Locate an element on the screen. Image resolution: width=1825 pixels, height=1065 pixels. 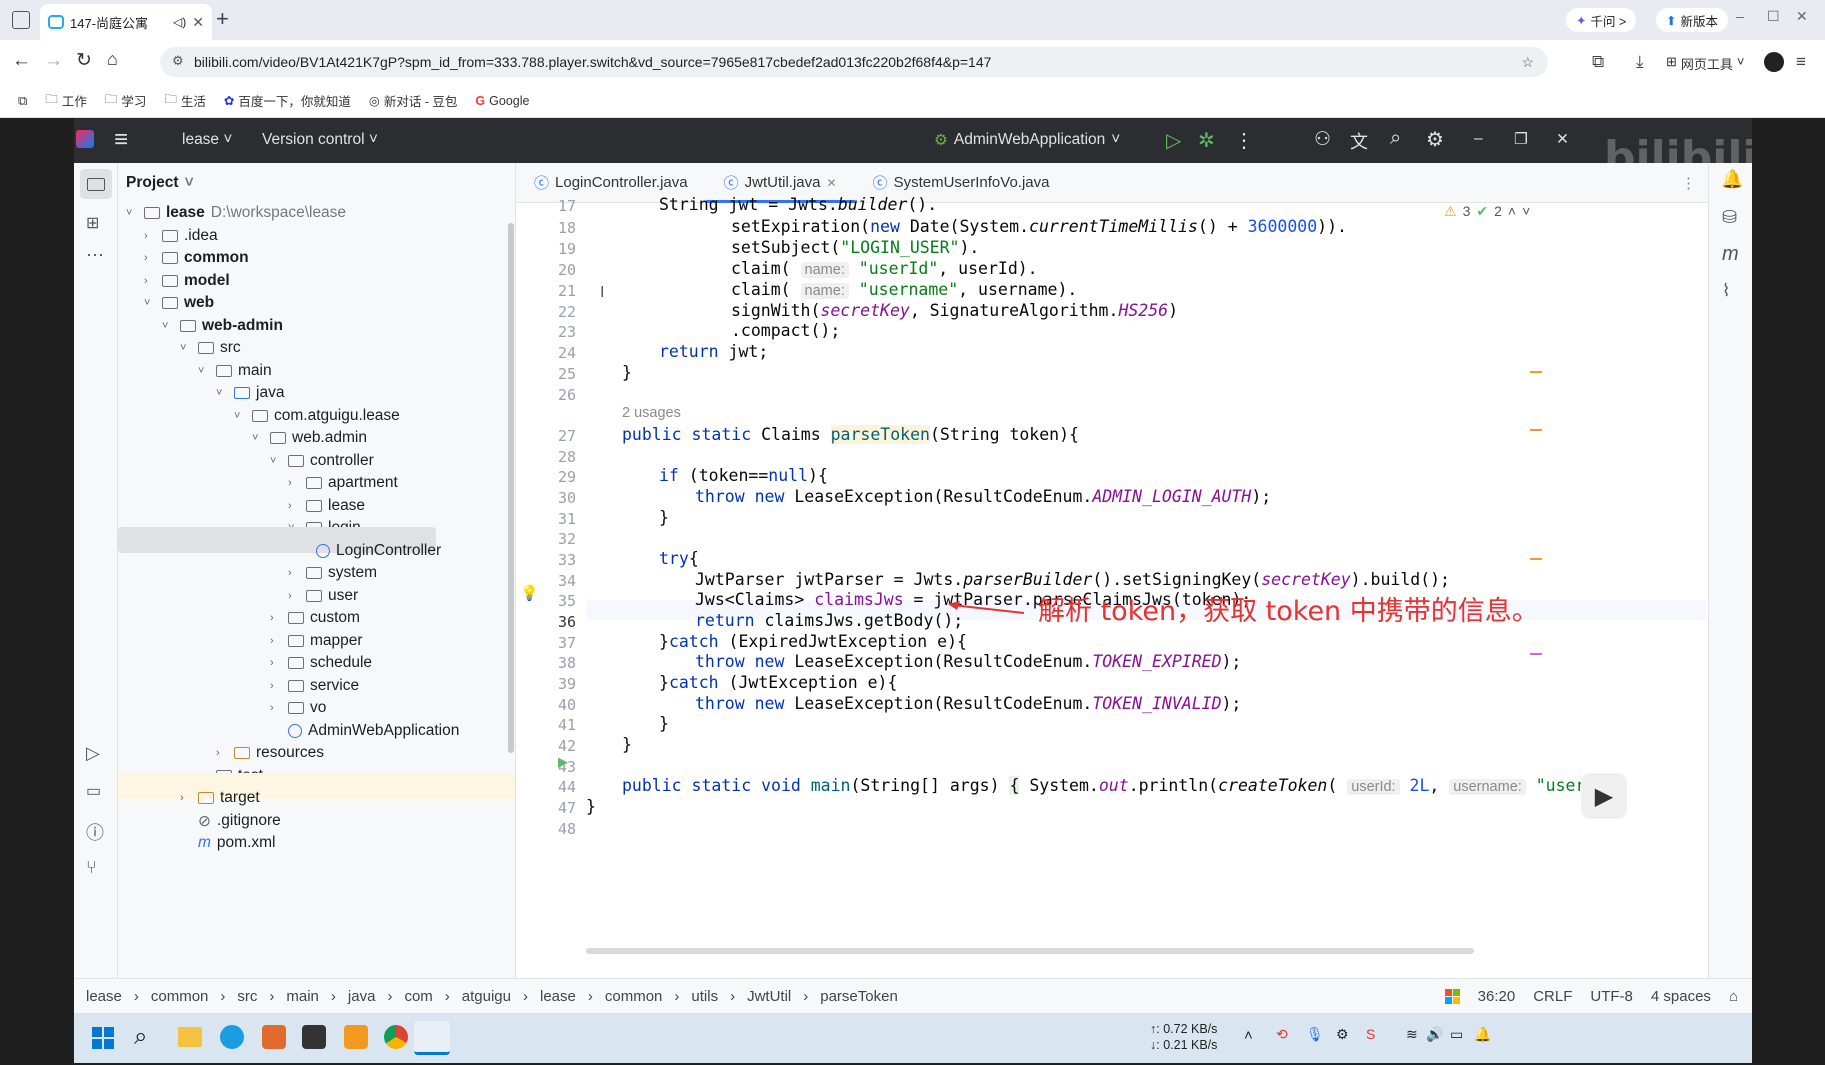
home-icon: ⌂ is located at coordinates (112, 59).